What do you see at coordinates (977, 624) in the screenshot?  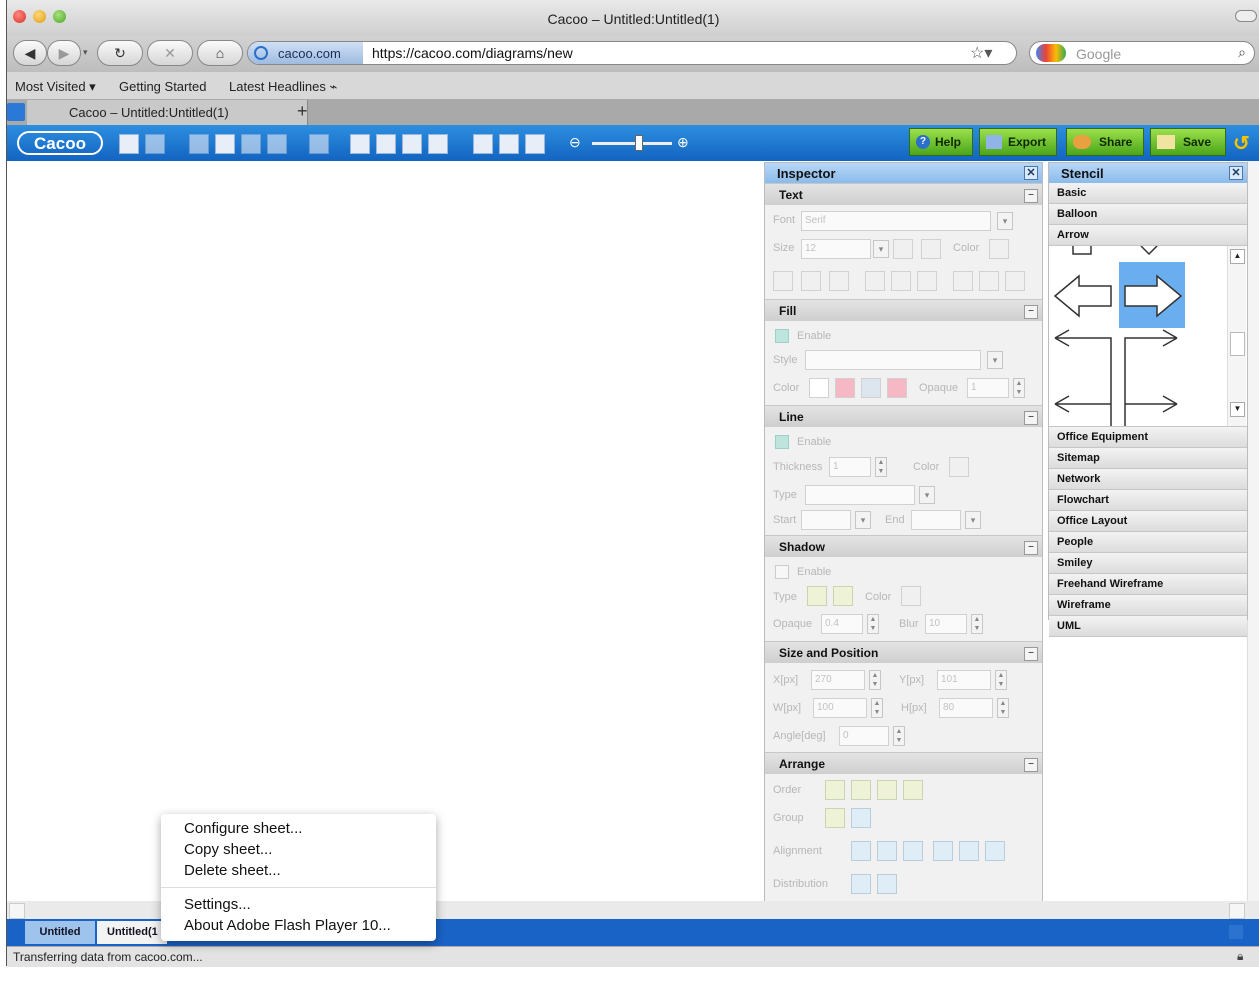 I see `shadow-blur-stepper: ▲ ▼` at bounding box center [977, 624].